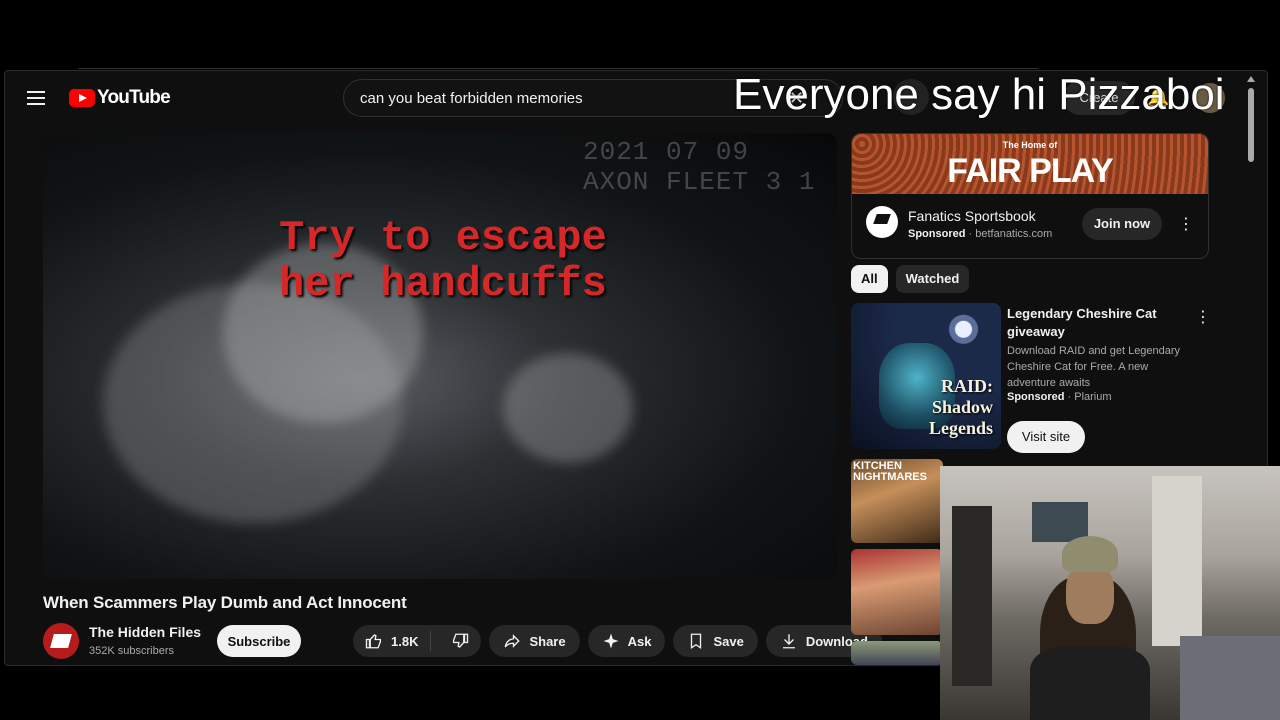 This screenshot has width=1280, height=720. Describe the element at coordinates (611, 641) in the screenshot. I see `sparkle-icon` at that location.